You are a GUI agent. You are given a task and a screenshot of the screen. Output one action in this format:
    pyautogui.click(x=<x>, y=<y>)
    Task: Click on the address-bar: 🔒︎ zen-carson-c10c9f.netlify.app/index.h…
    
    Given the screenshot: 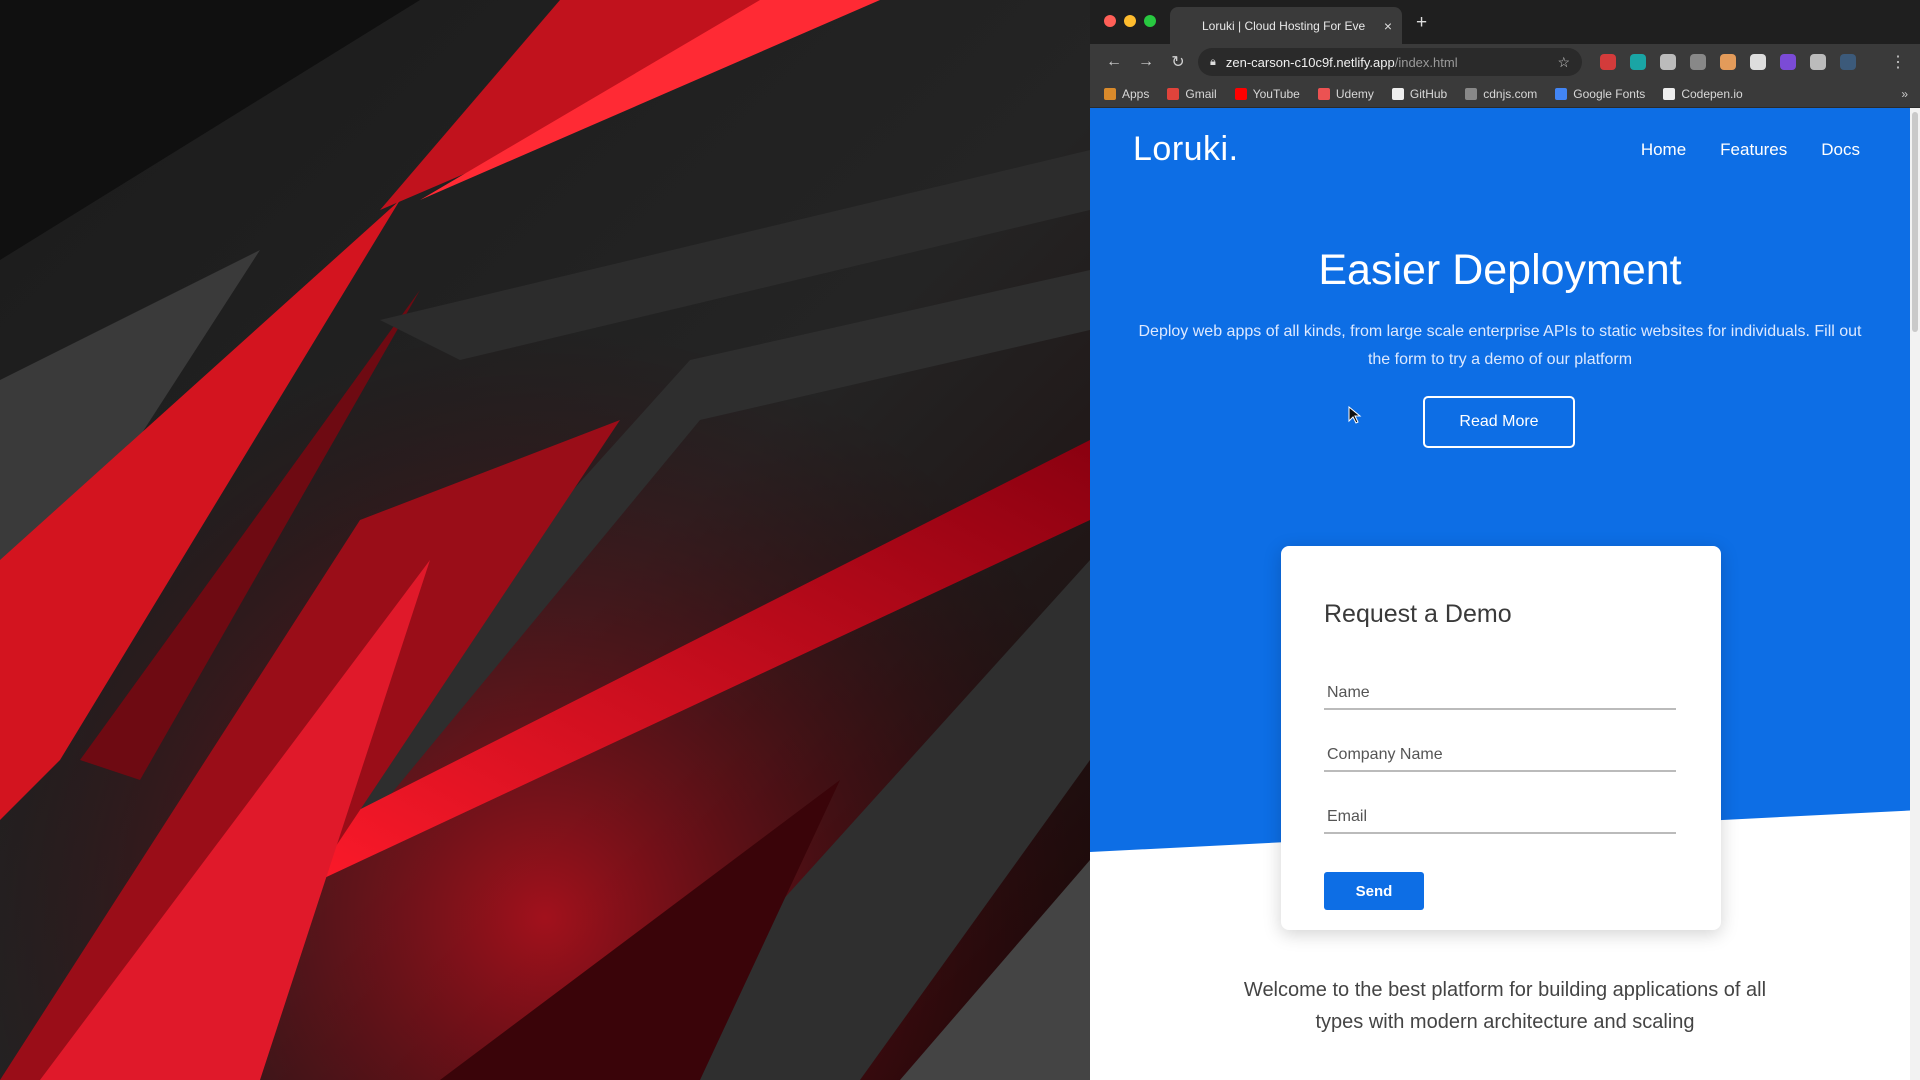 What is the action you would take?
    pyautogui.click(x=1390, y=62)
    